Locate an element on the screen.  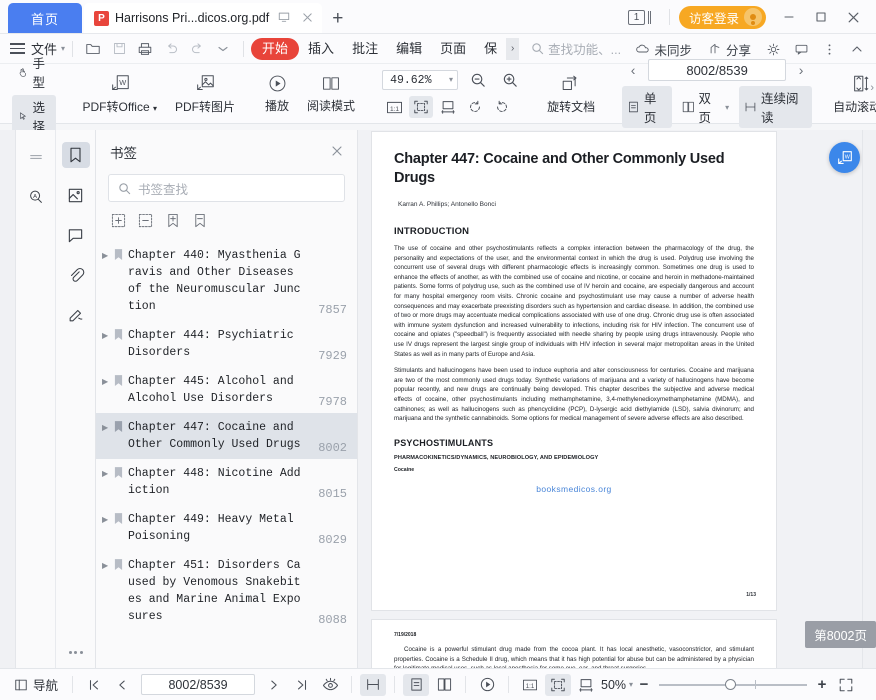
first-page-button is located at coordinates (94, 685).